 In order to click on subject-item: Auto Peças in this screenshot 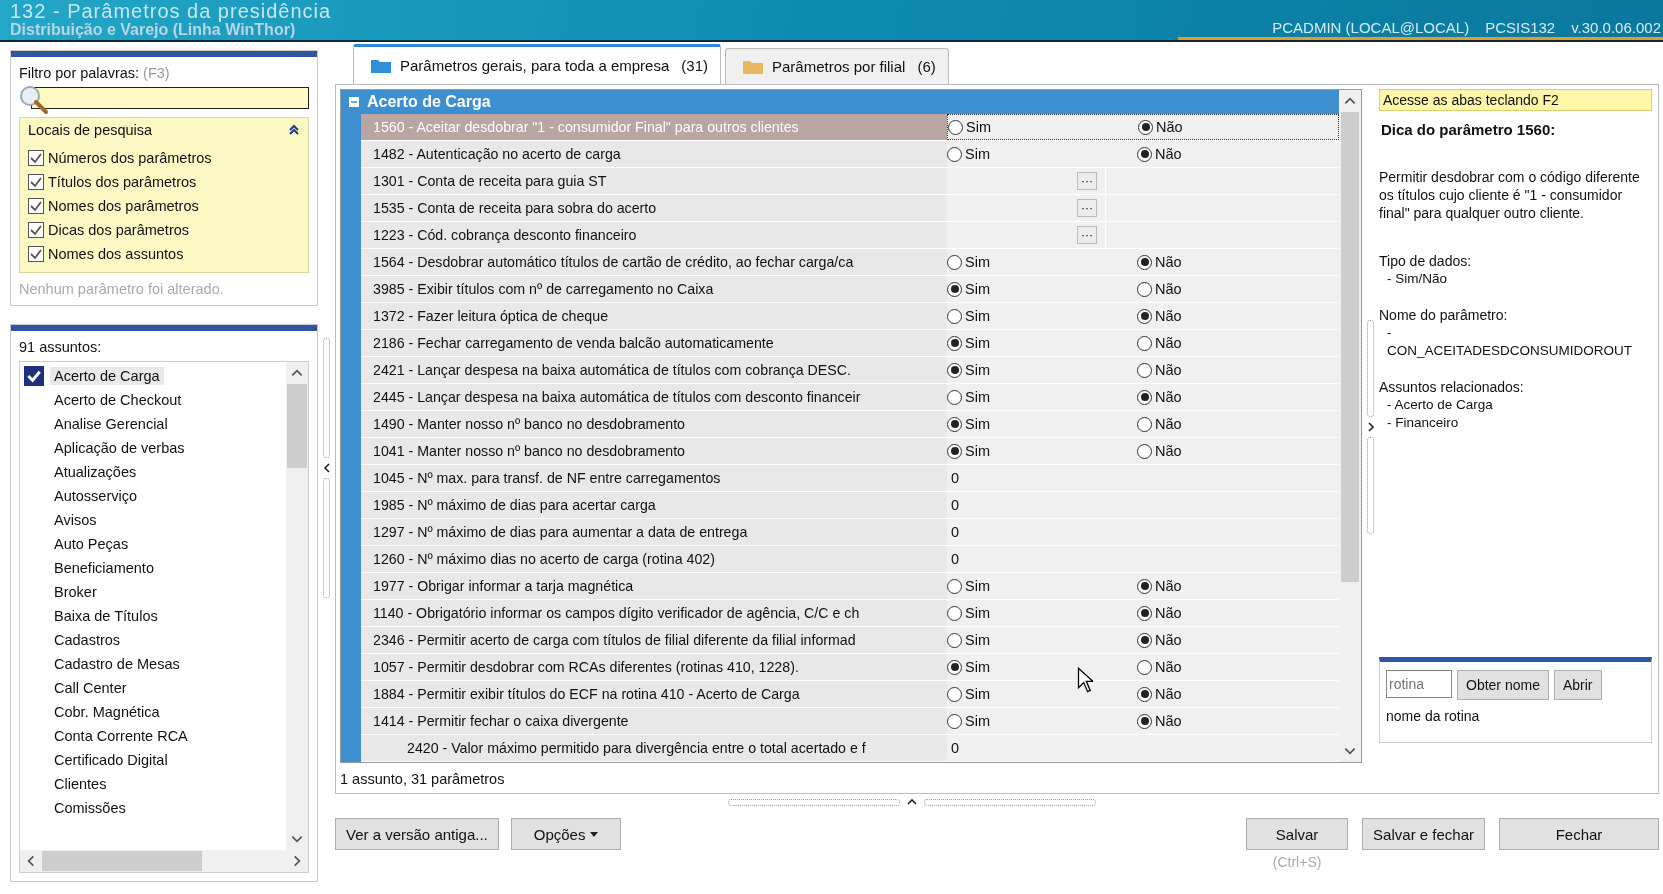, I will do `click(91, 544)`.